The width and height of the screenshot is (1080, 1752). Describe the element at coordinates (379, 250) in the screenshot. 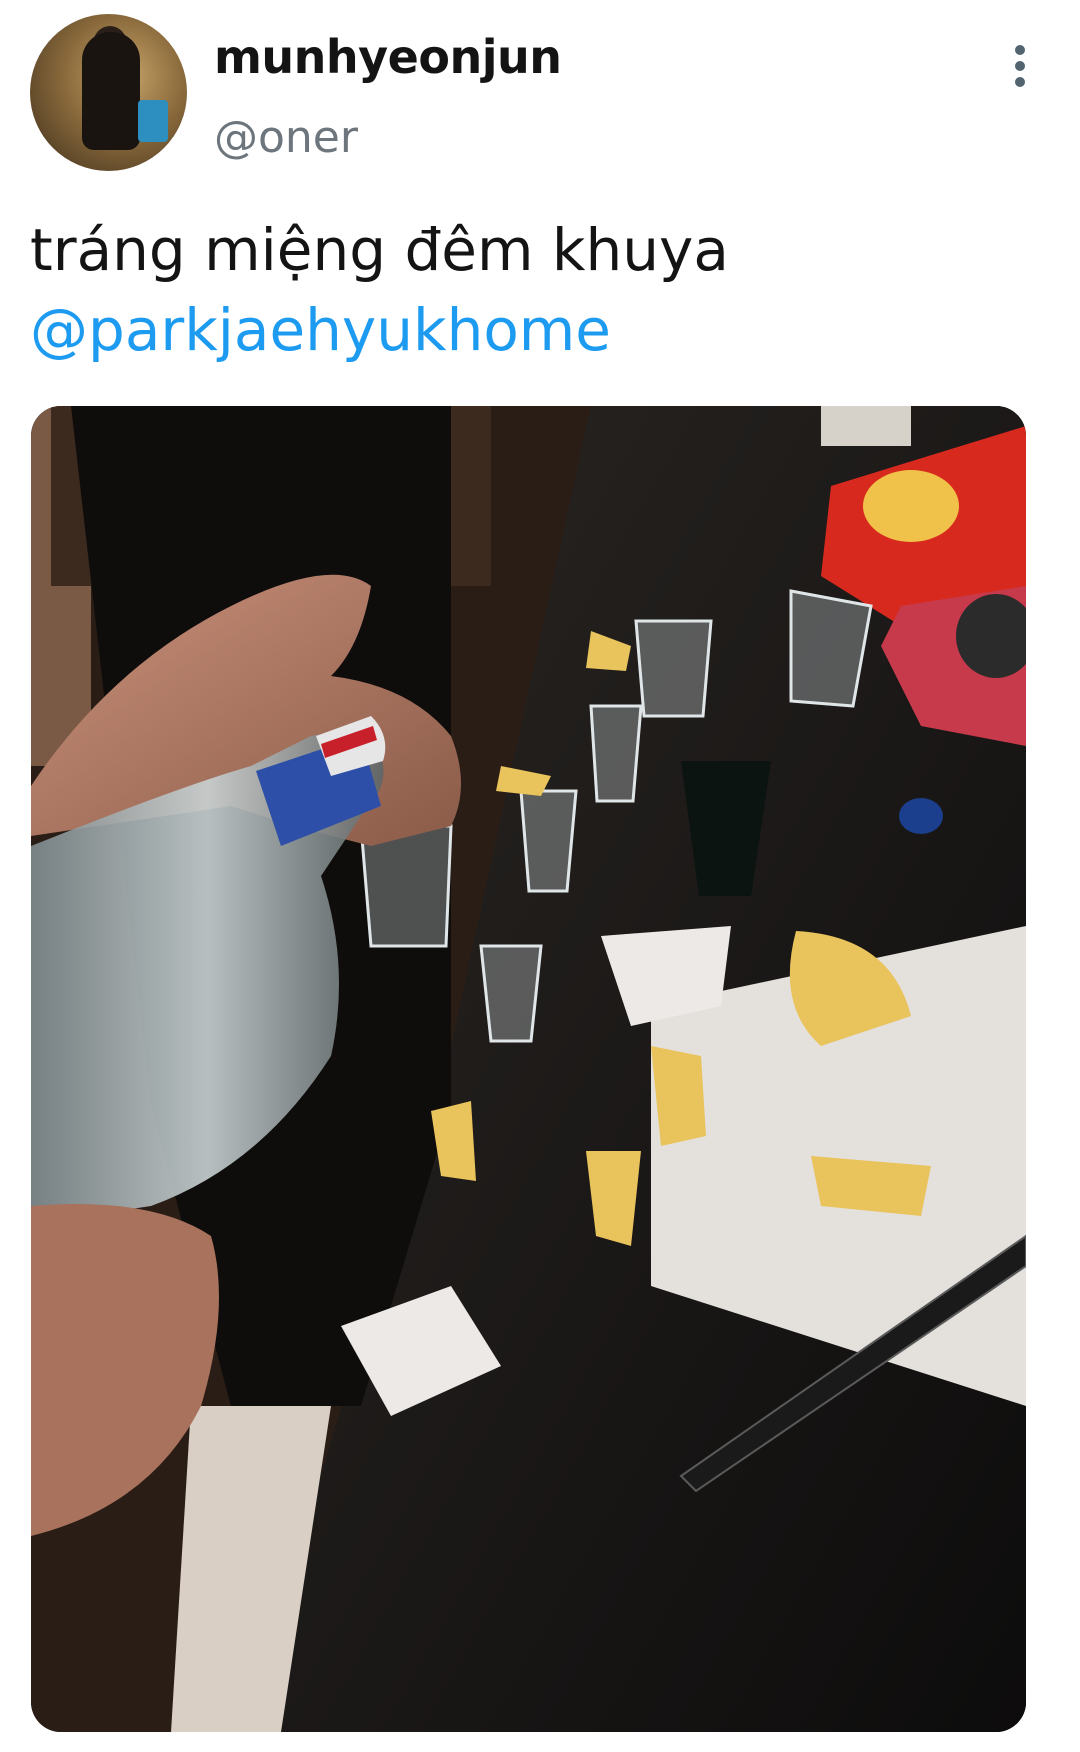

I see `tweet-text-line: tráng miệng đêm khuya` at that location.